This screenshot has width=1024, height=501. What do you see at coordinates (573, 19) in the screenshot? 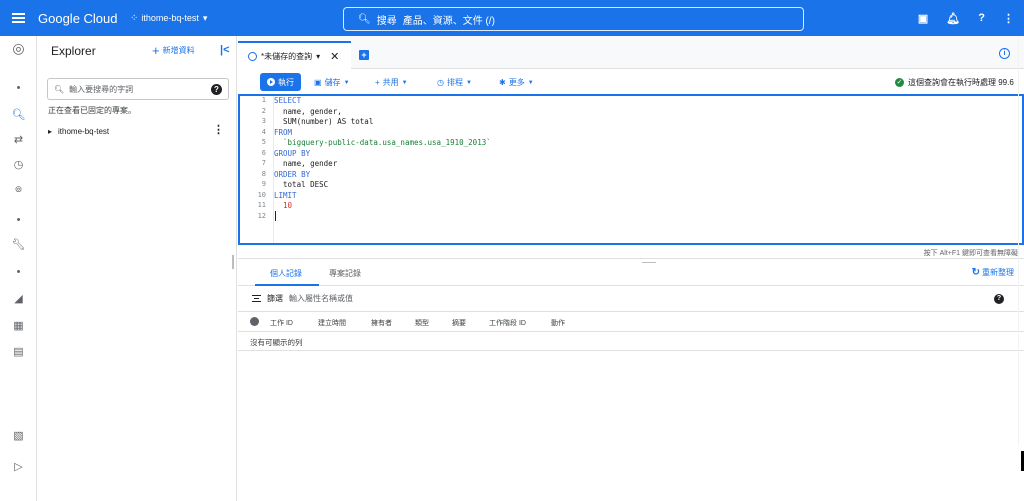
I see `search-bar: 🔍︎ 搜尋 產品、資源、文件 (/)` at bounding box center [573, 19].